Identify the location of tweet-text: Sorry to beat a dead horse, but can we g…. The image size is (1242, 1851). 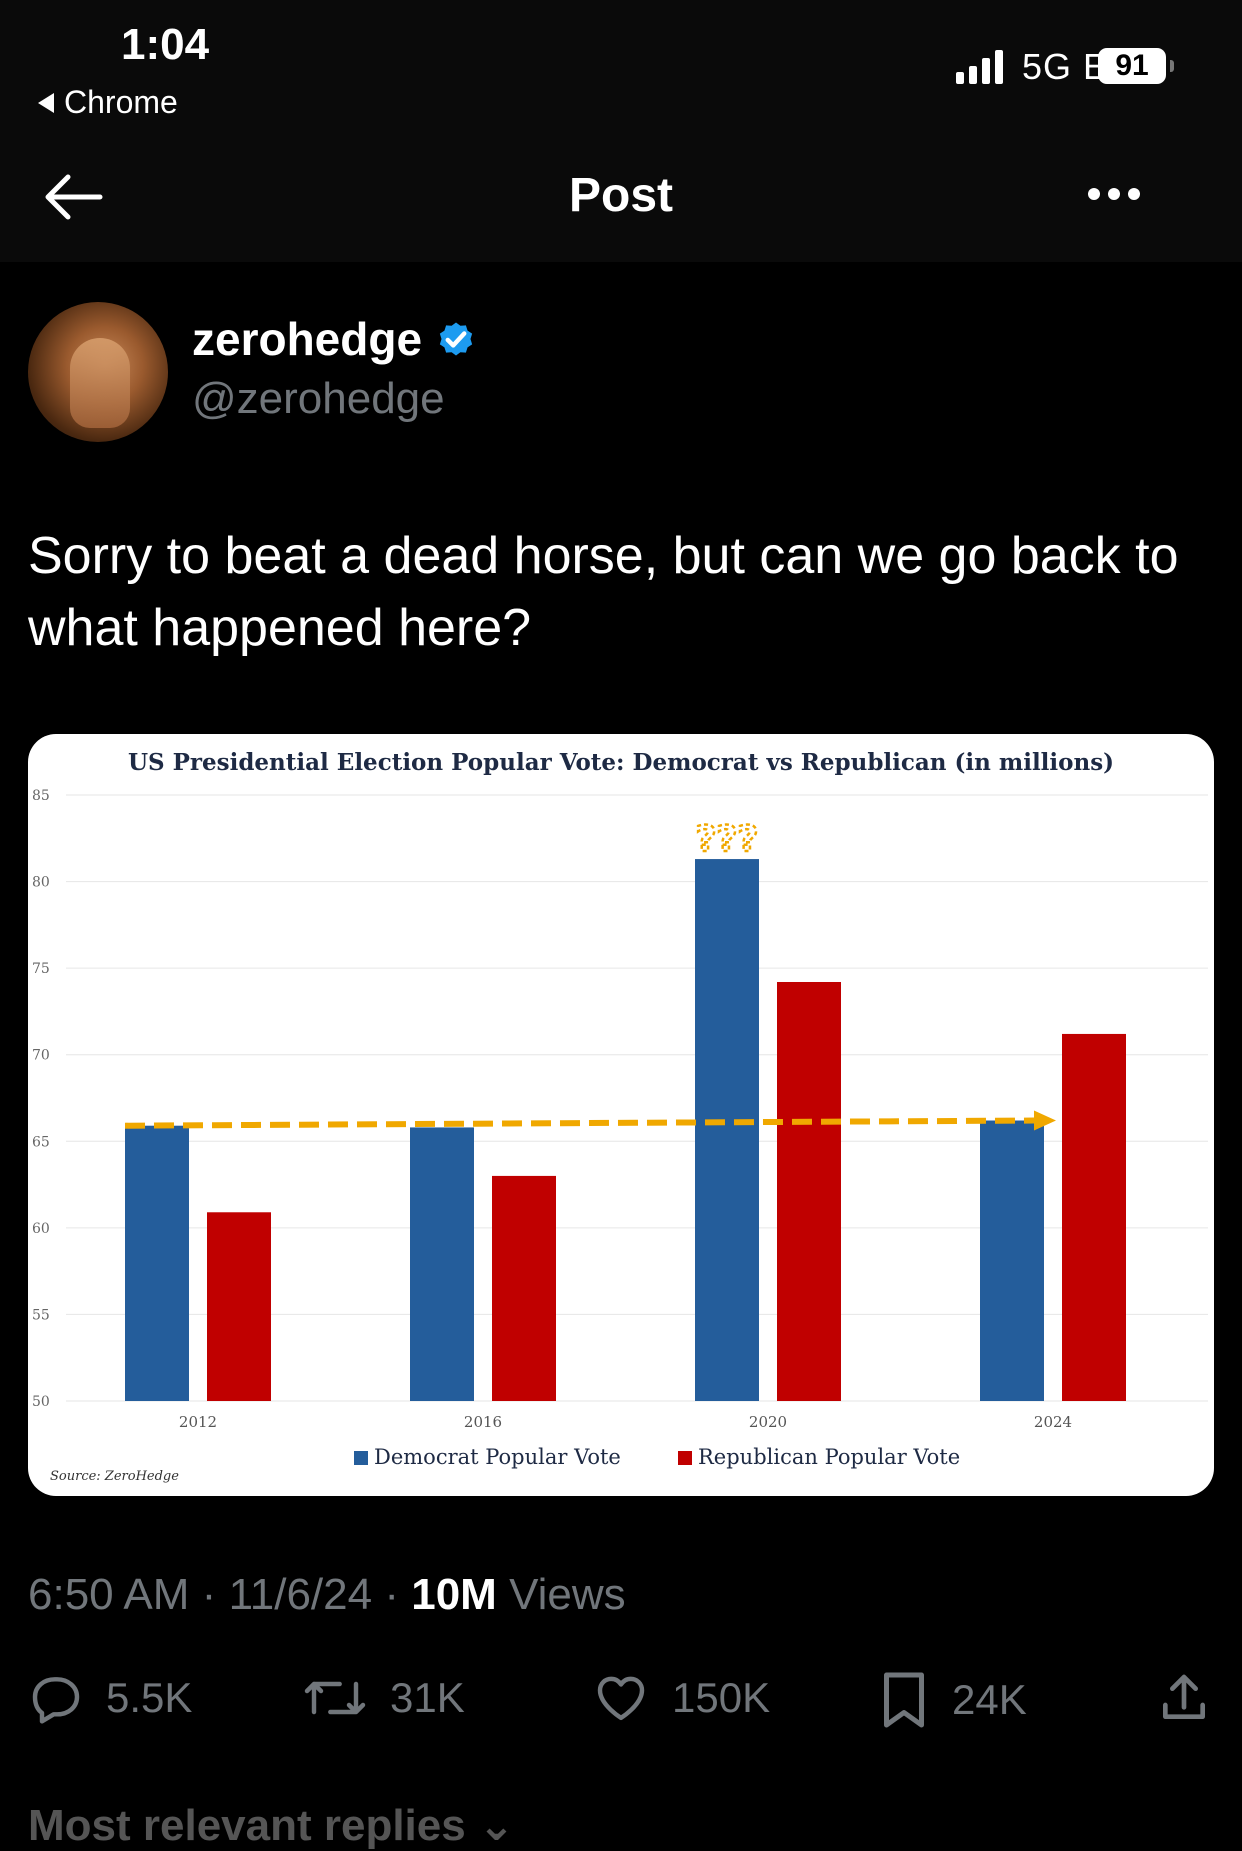
(603, 592).